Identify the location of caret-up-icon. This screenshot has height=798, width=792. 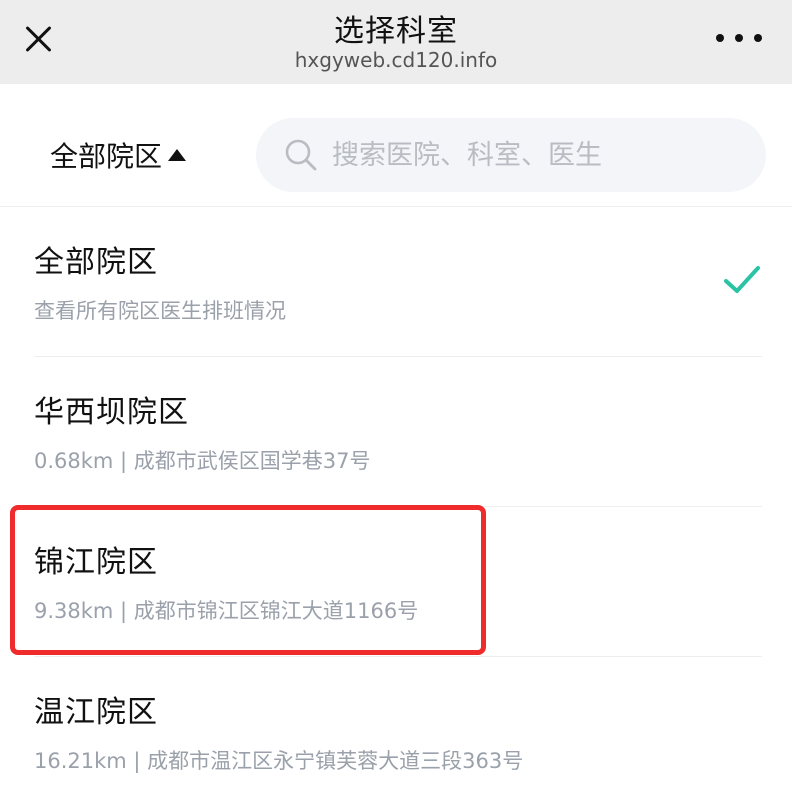
(177, 155).